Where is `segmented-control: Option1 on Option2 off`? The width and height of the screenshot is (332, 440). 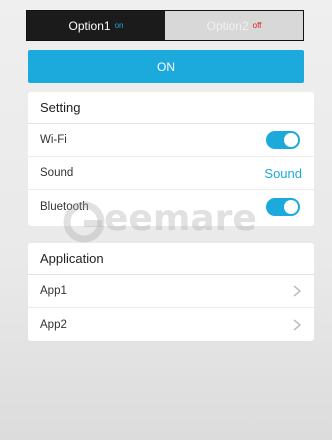
segmented-control: Option1 on Option2 off is located at coordinates (165, 25).